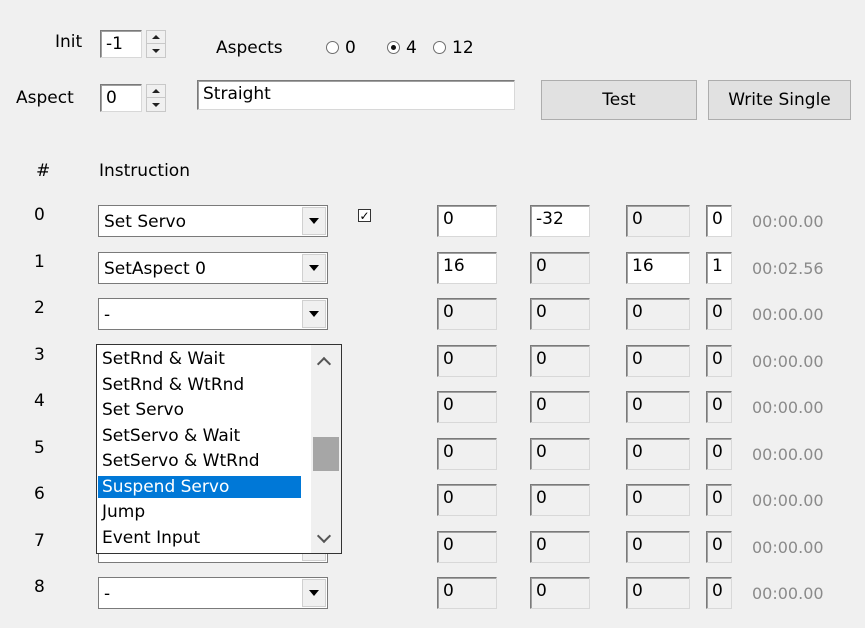  I want to click on row-enable-checkbox: ✓, so click(364, 215).